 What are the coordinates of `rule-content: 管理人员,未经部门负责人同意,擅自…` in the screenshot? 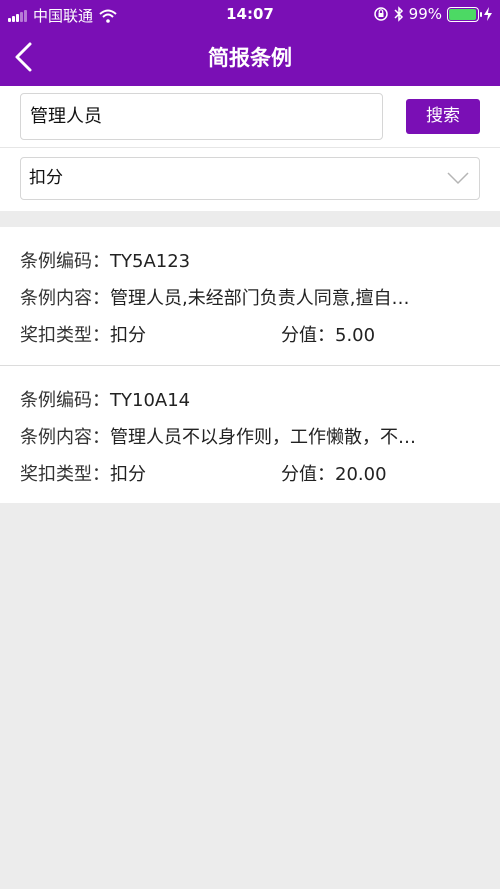 It's located at (260, 298).